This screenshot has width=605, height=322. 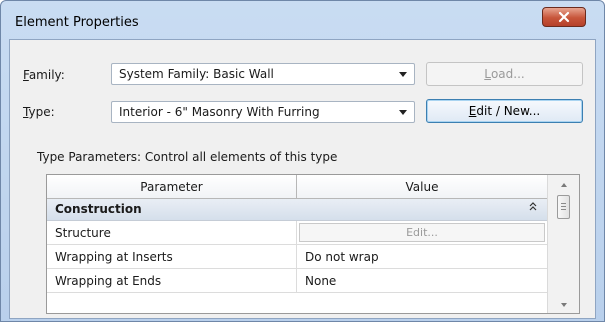 I want to click on scroll-down-icon, so click(x=564, y=305).